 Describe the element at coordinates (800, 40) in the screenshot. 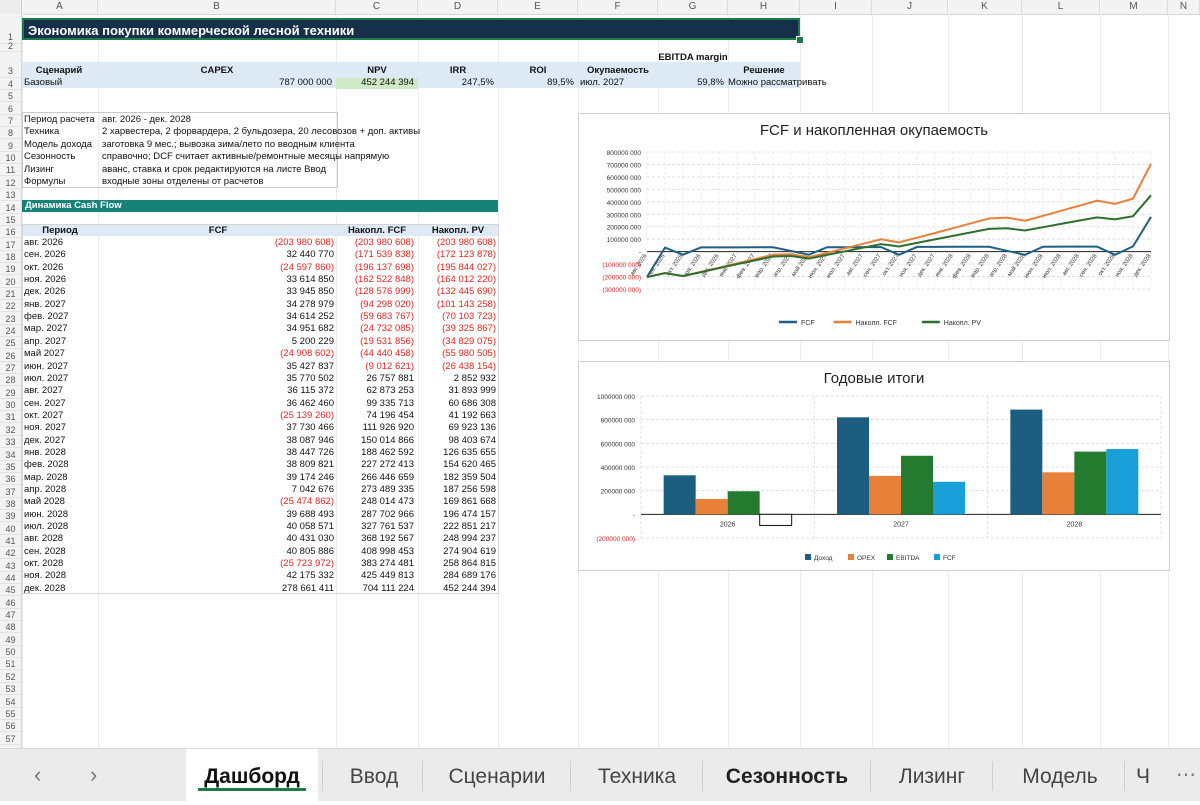

I see `fill-handle` at that location.